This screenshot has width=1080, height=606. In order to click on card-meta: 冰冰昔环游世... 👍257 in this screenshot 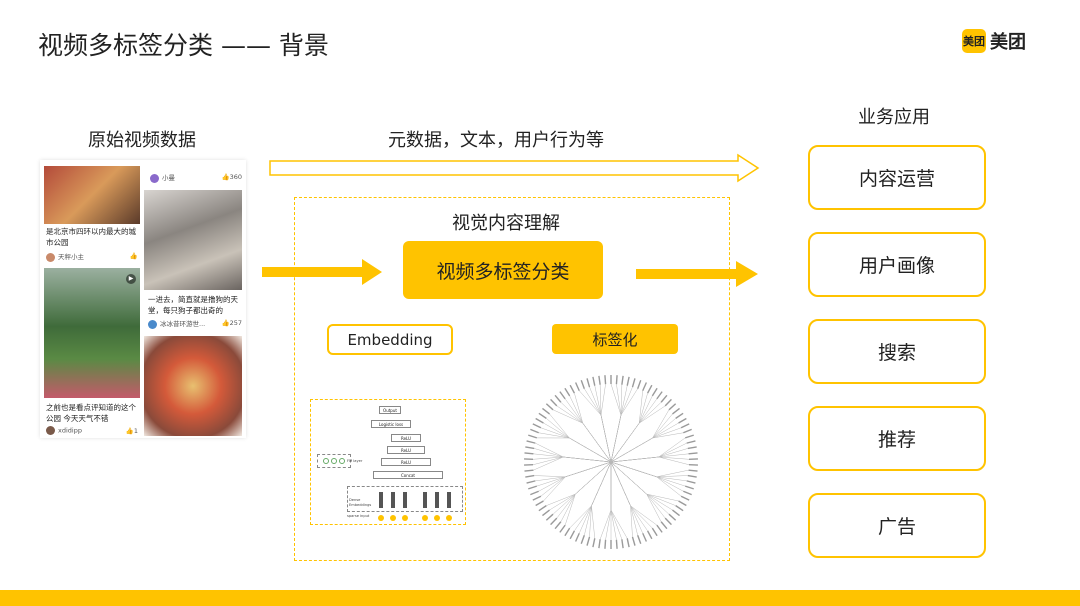, I will do `click(195, 323)`.